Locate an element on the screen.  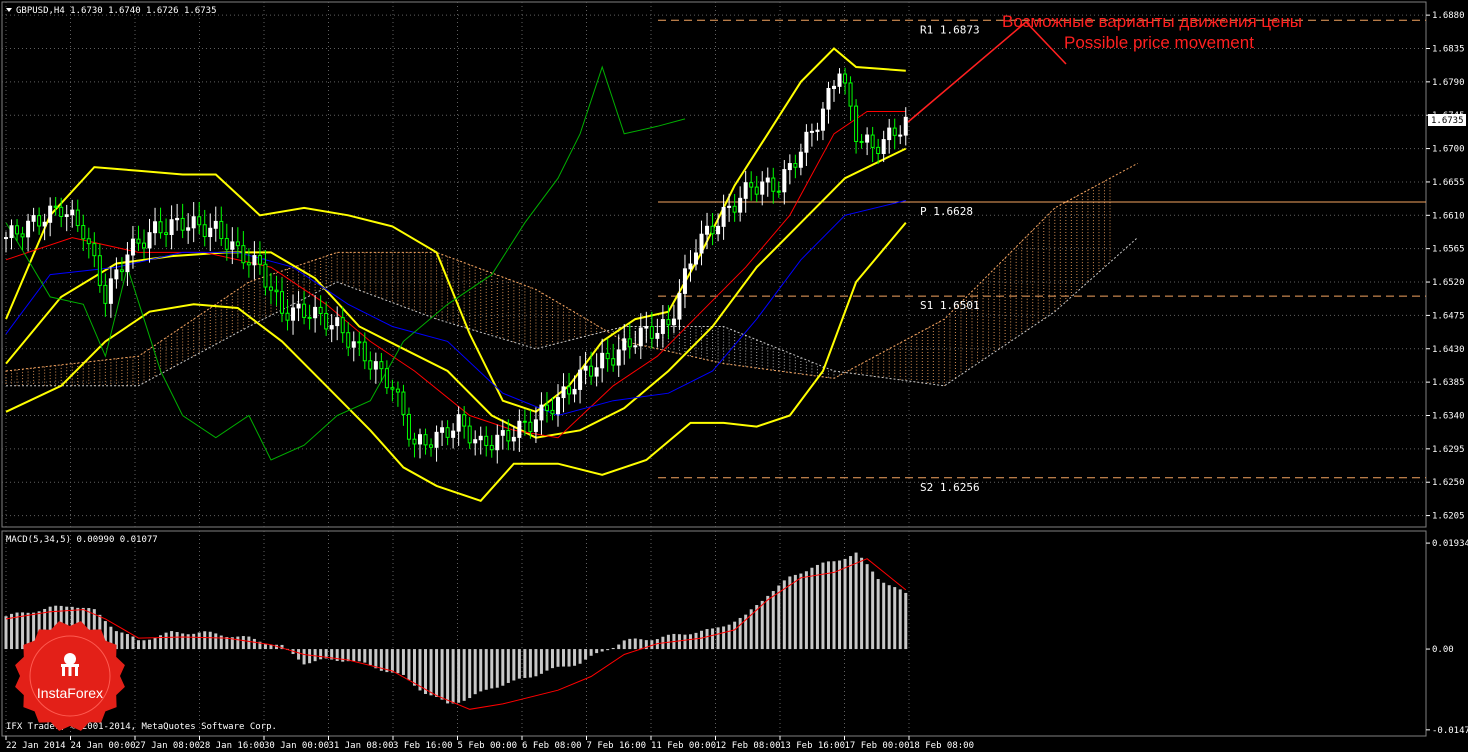
y-tick-label: 1.6475 is located at coordinates (1448, 316).